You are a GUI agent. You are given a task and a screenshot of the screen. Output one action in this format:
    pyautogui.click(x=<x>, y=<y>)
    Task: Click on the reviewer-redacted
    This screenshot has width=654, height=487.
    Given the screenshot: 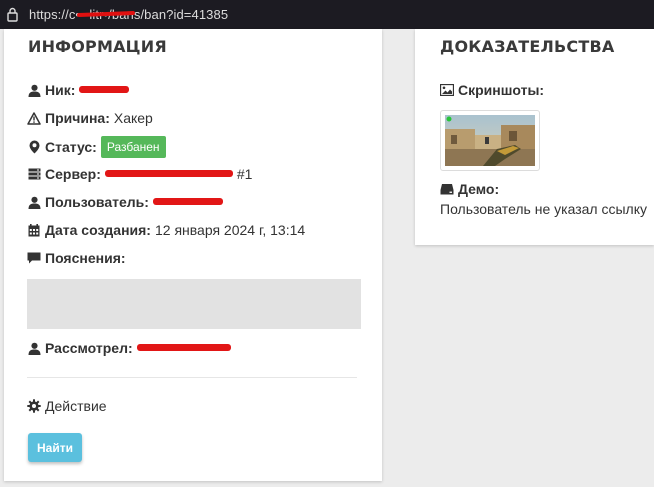 What is the action you would take?
    pyautogui.click(x=183, y=347)
    